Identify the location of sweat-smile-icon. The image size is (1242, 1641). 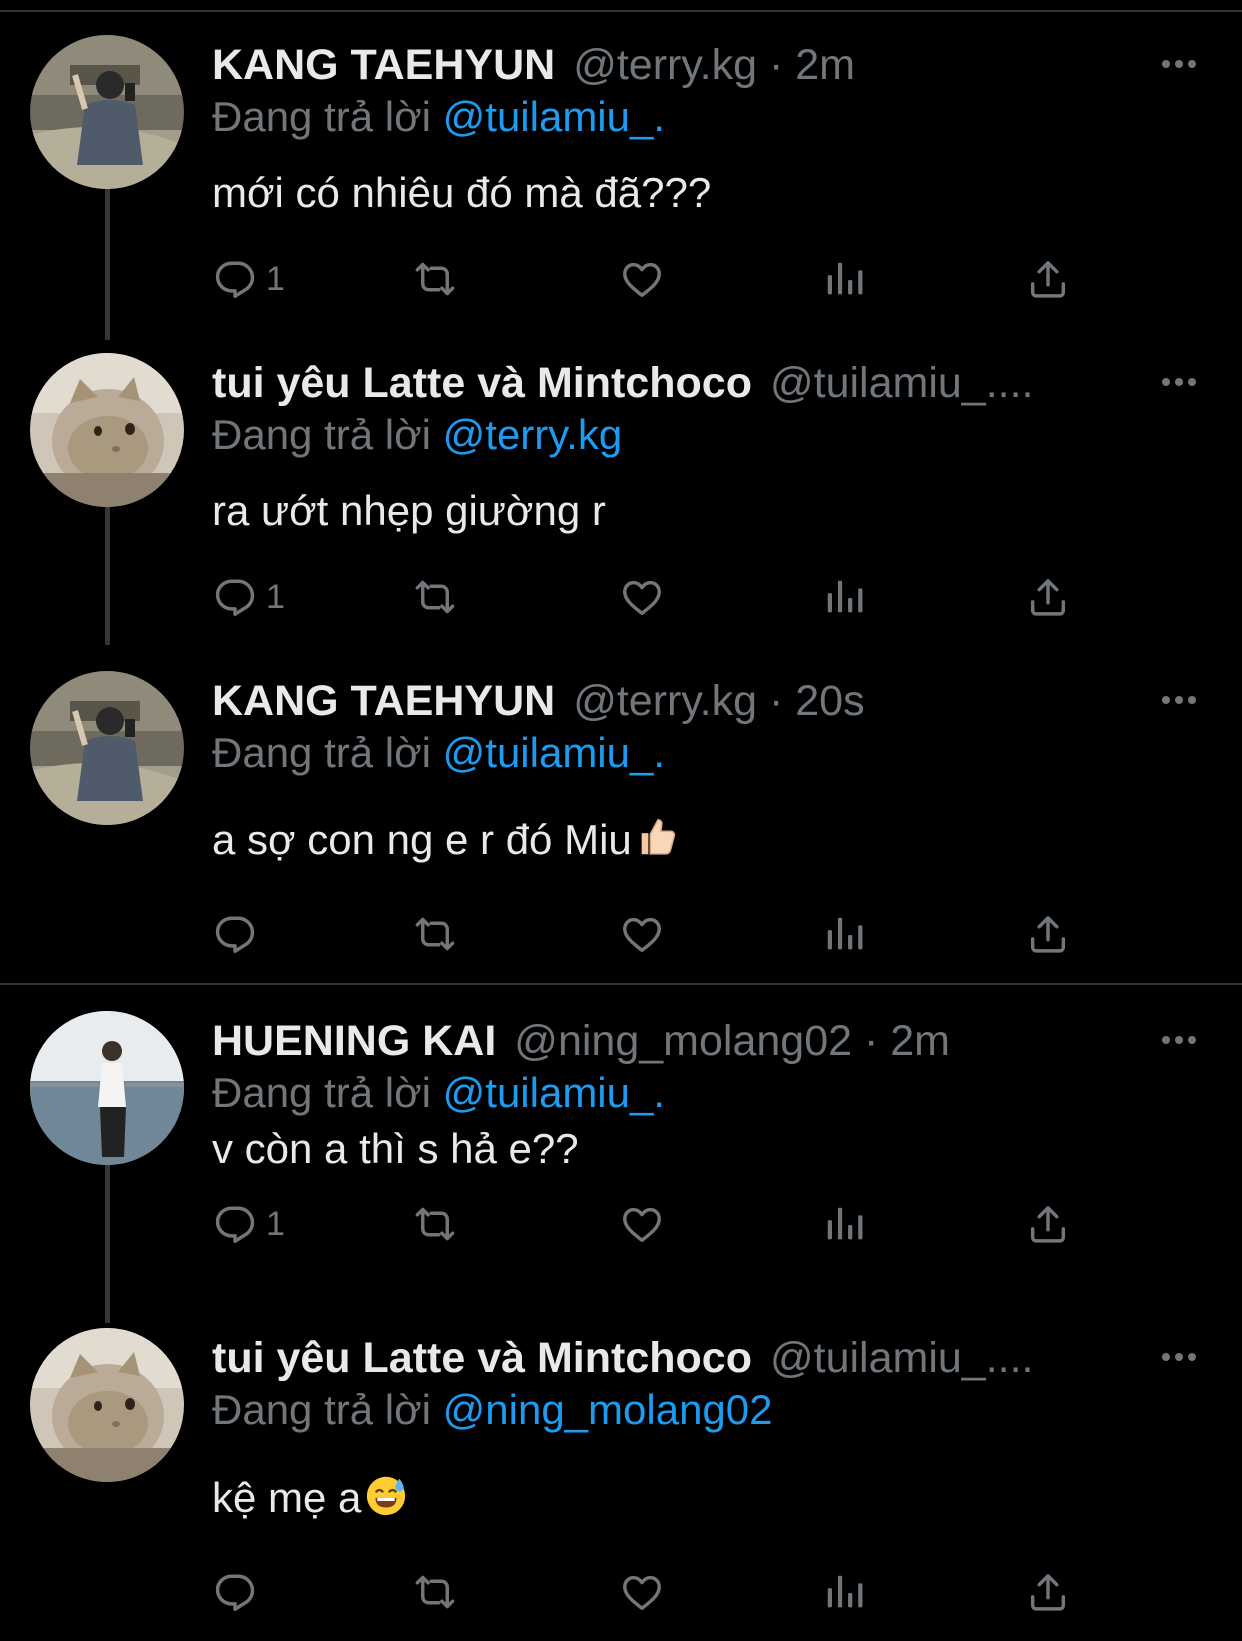
(386, 1495).